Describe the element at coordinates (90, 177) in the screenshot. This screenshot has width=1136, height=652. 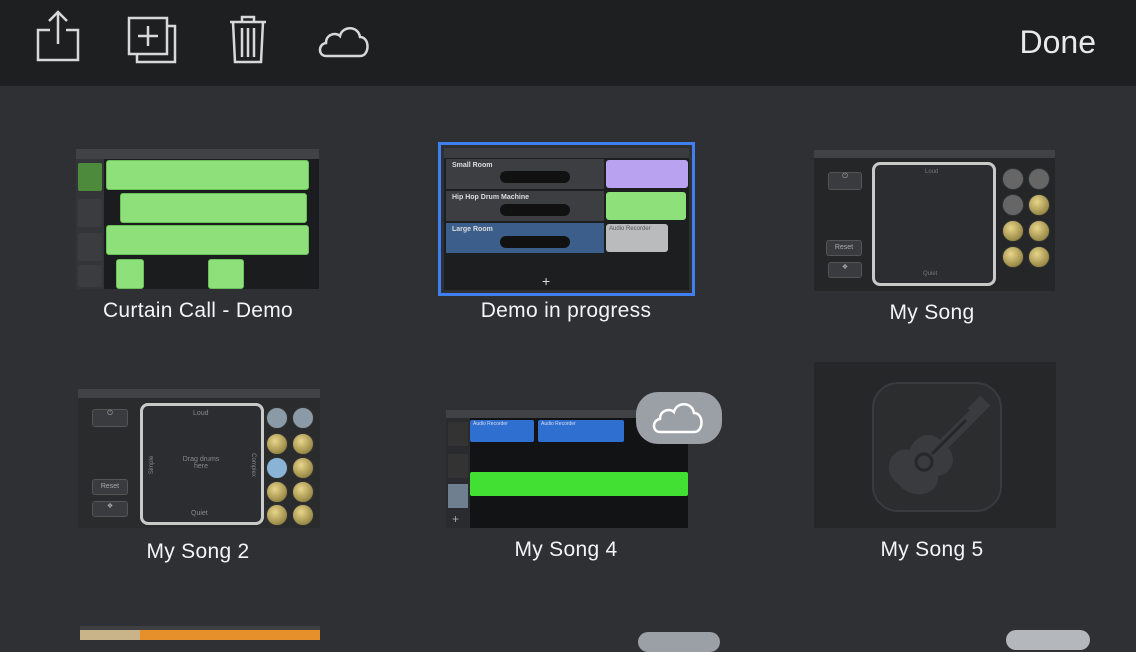
I see `drums-icon` at that location.